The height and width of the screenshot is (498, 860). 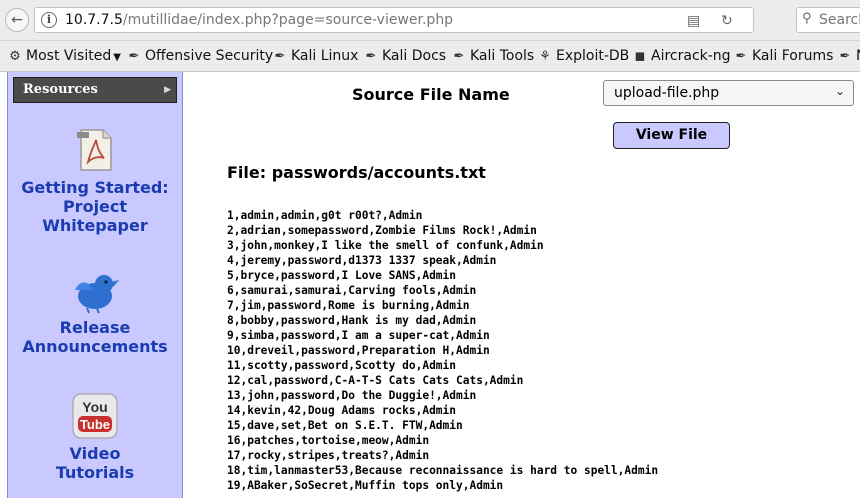 I want to click on search-placeholder: Search, so click(x=839, y=20).